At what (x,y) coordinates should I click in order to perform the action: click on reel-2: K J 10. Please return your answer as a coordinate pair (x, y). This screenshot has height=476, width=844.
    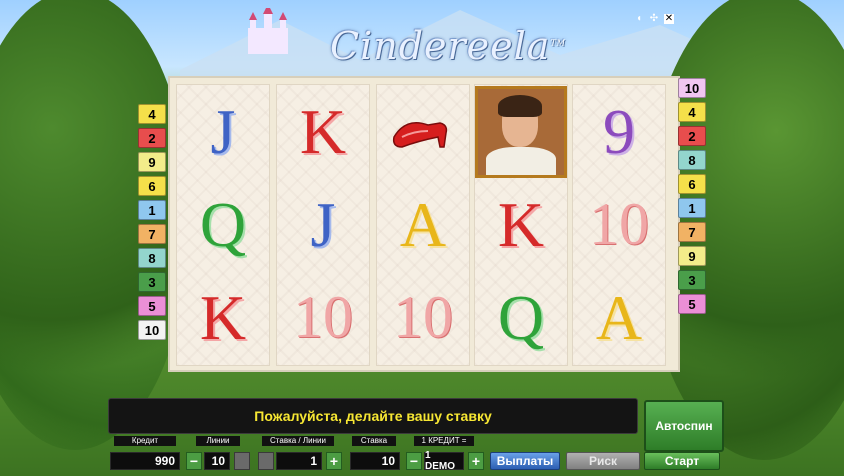
    Looking at the image, I should click on (323, 225).